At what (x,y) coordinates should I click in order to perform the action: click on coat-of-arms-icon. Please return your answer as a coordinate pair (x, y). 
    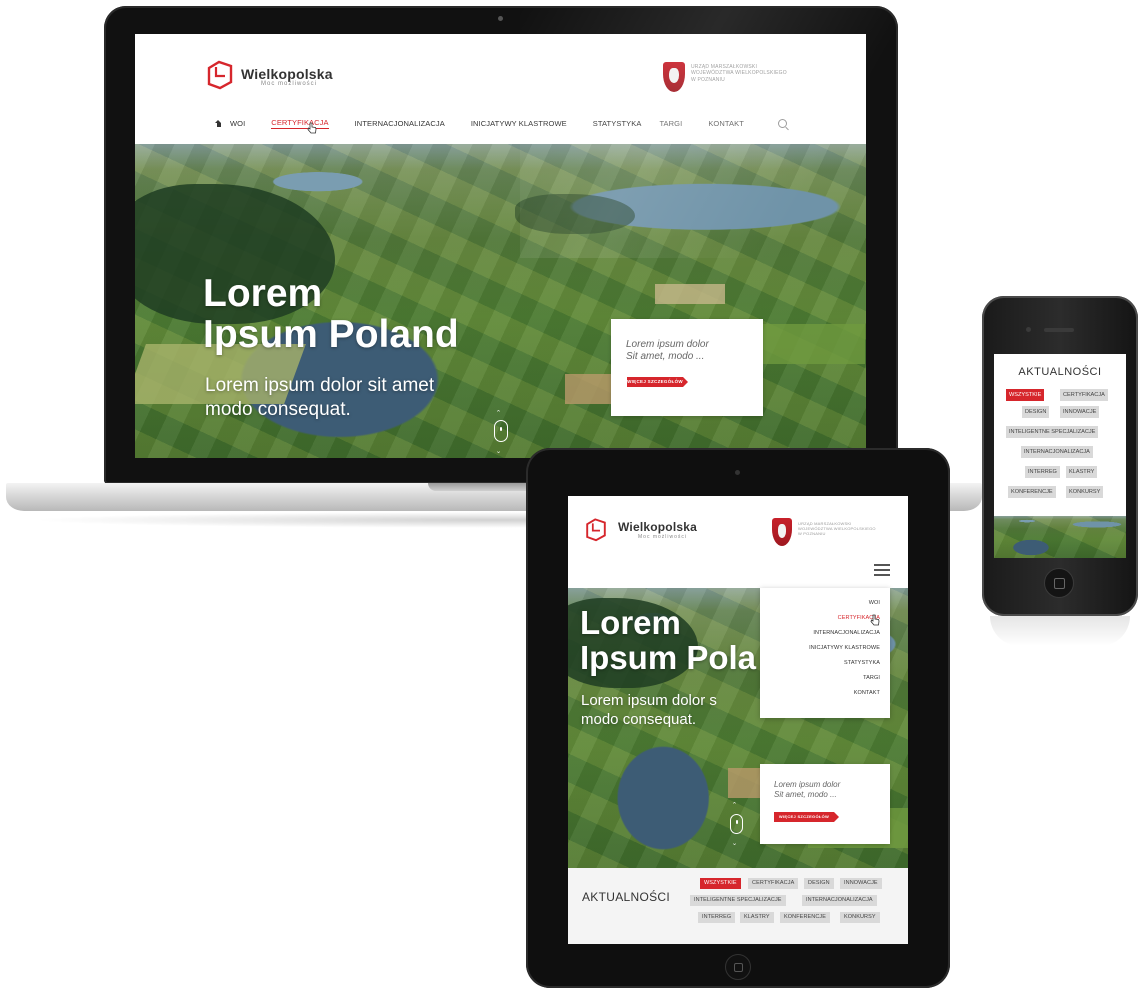
    Looking at the image, I should click on (674, 77).